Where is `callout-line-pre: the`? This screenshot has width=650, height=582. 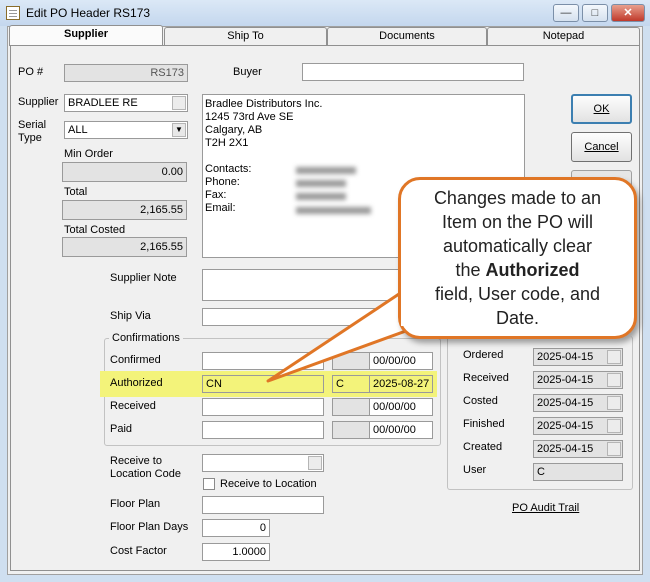 callout-line-pre: the is located at coordinates (470, 270).